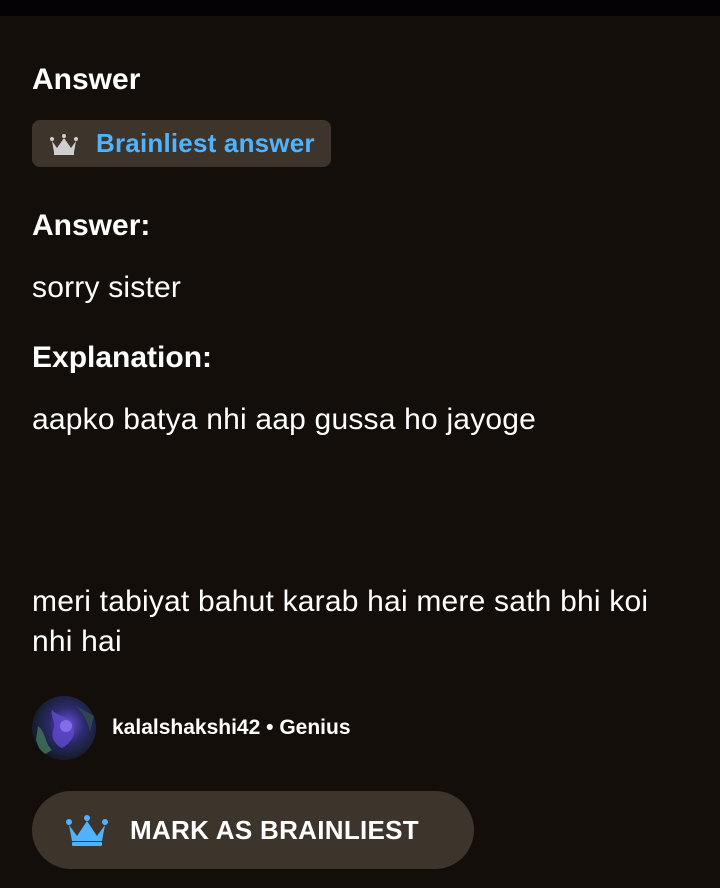 The width and height of the screenshot is (720, 888). What do you see at coordinates (107, 287) in the screenshot?
I see `answer-text: sorry sister` at bounding box center [107, 287].